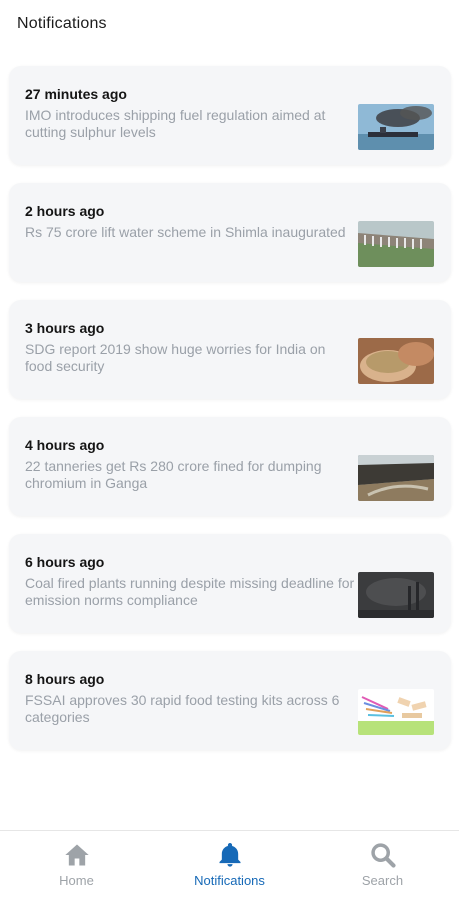 The height and width of the screenshot is (900, 459). What do you see at coordinates (62, 23) in the screenshot?
I see `page-title: Notifications` at bounding box center [62, 23].